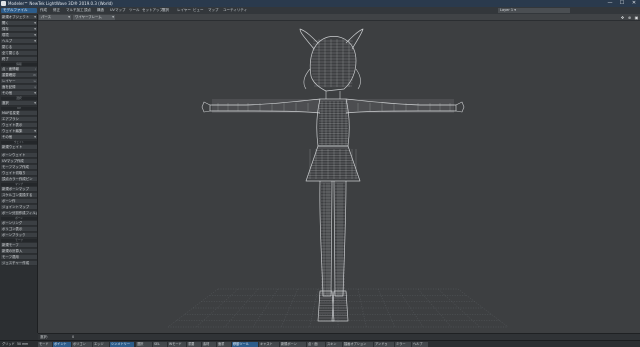 This screenshot has height=347, width=640. What do you see at coordinates (10, 257) in the screenshot?
I see `panel-button-label: モーフ適用` at bounding box center [10, 257].